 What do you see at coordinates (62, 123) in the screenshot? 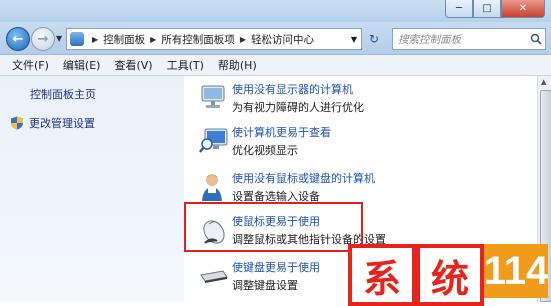
I see `sidebar-item-label: 更改管理设置` at bounding box center [62, 123].